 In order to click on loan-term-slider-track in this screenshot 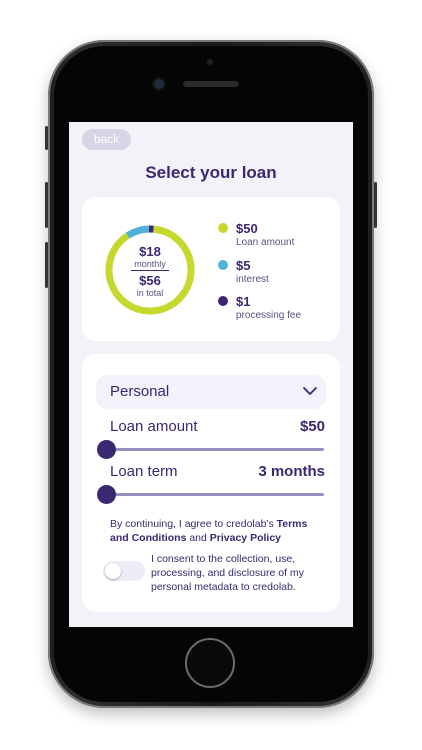, I will do `click(215, 494)`.